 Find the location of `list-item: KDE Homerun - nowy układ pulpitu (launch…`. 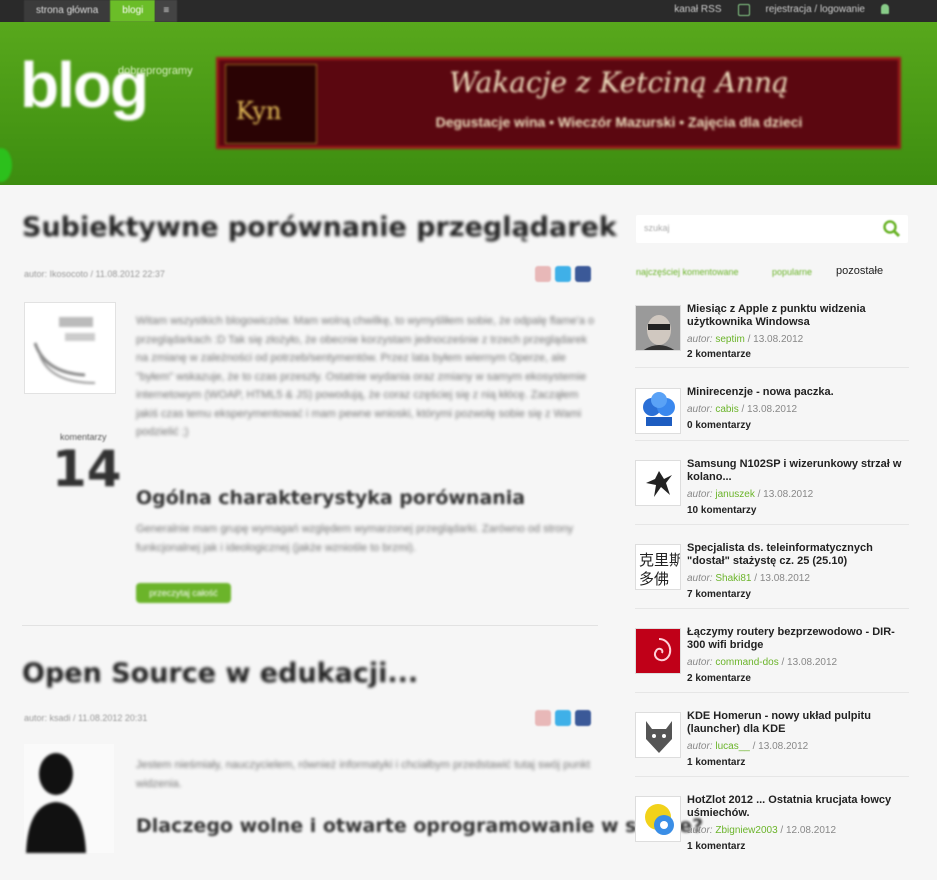

list-item: KDE Homerun - nowy układ pulpitu (launch… is located at coordinates (772, 753).